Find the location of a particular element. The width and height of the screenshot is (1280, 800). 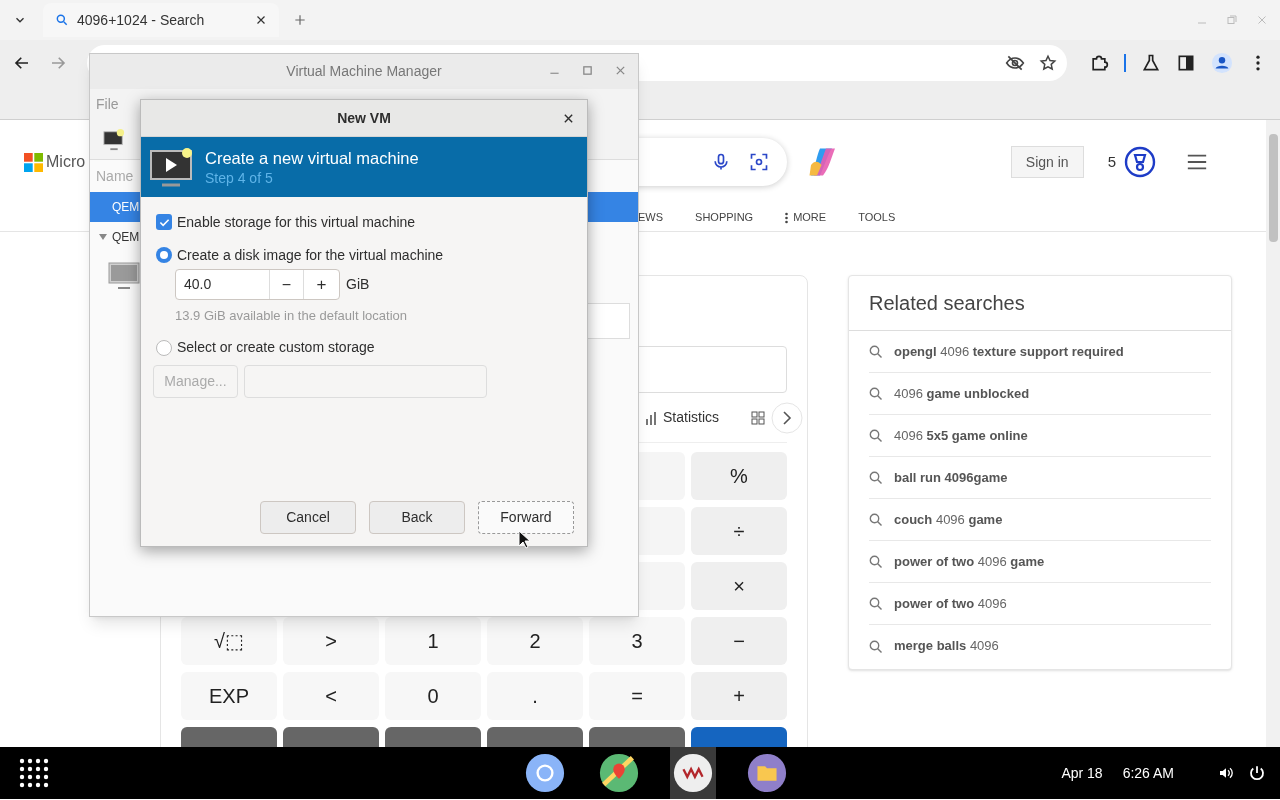

date-text: Apr 18 is located at coordinates (1082, 773).